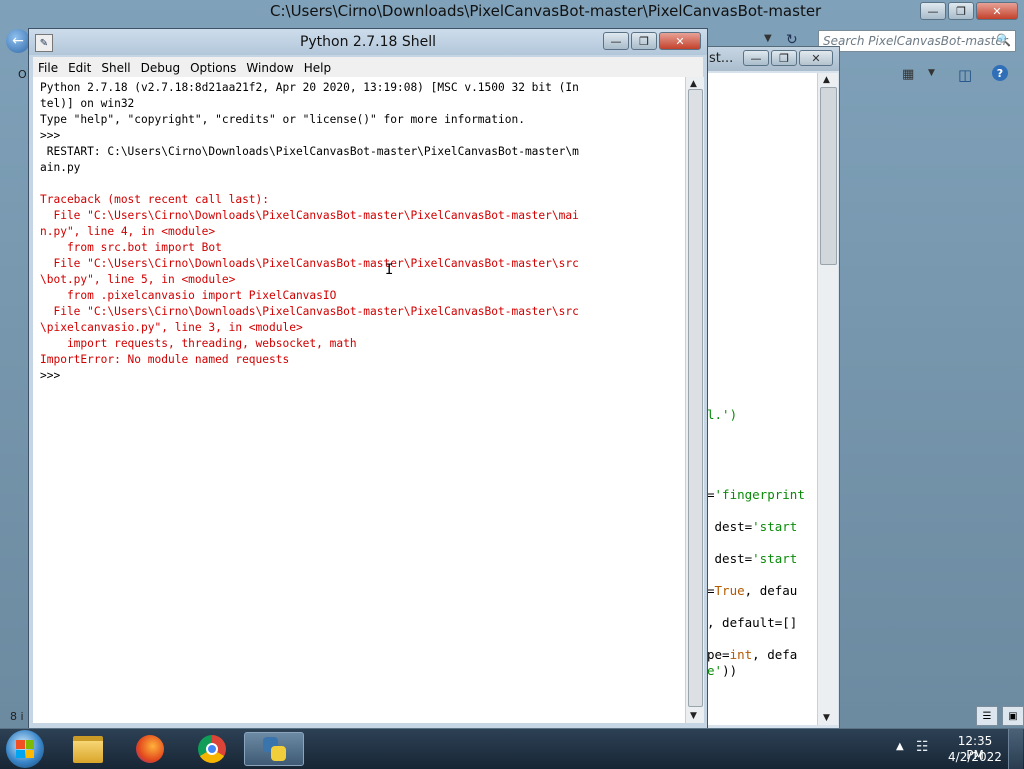 This screenshot has width=1024, height=769. What do you see at coordinates (160, 66) in the screenshot?
I see `menu-debug: Debug` at bounding box center [160, 66].